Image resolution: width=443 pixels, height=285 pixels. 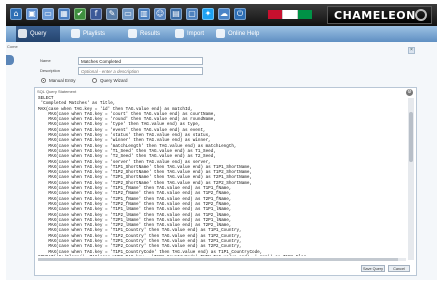 I want to click on tab-online-help-label: Online Help, so click(x=244, y=34).